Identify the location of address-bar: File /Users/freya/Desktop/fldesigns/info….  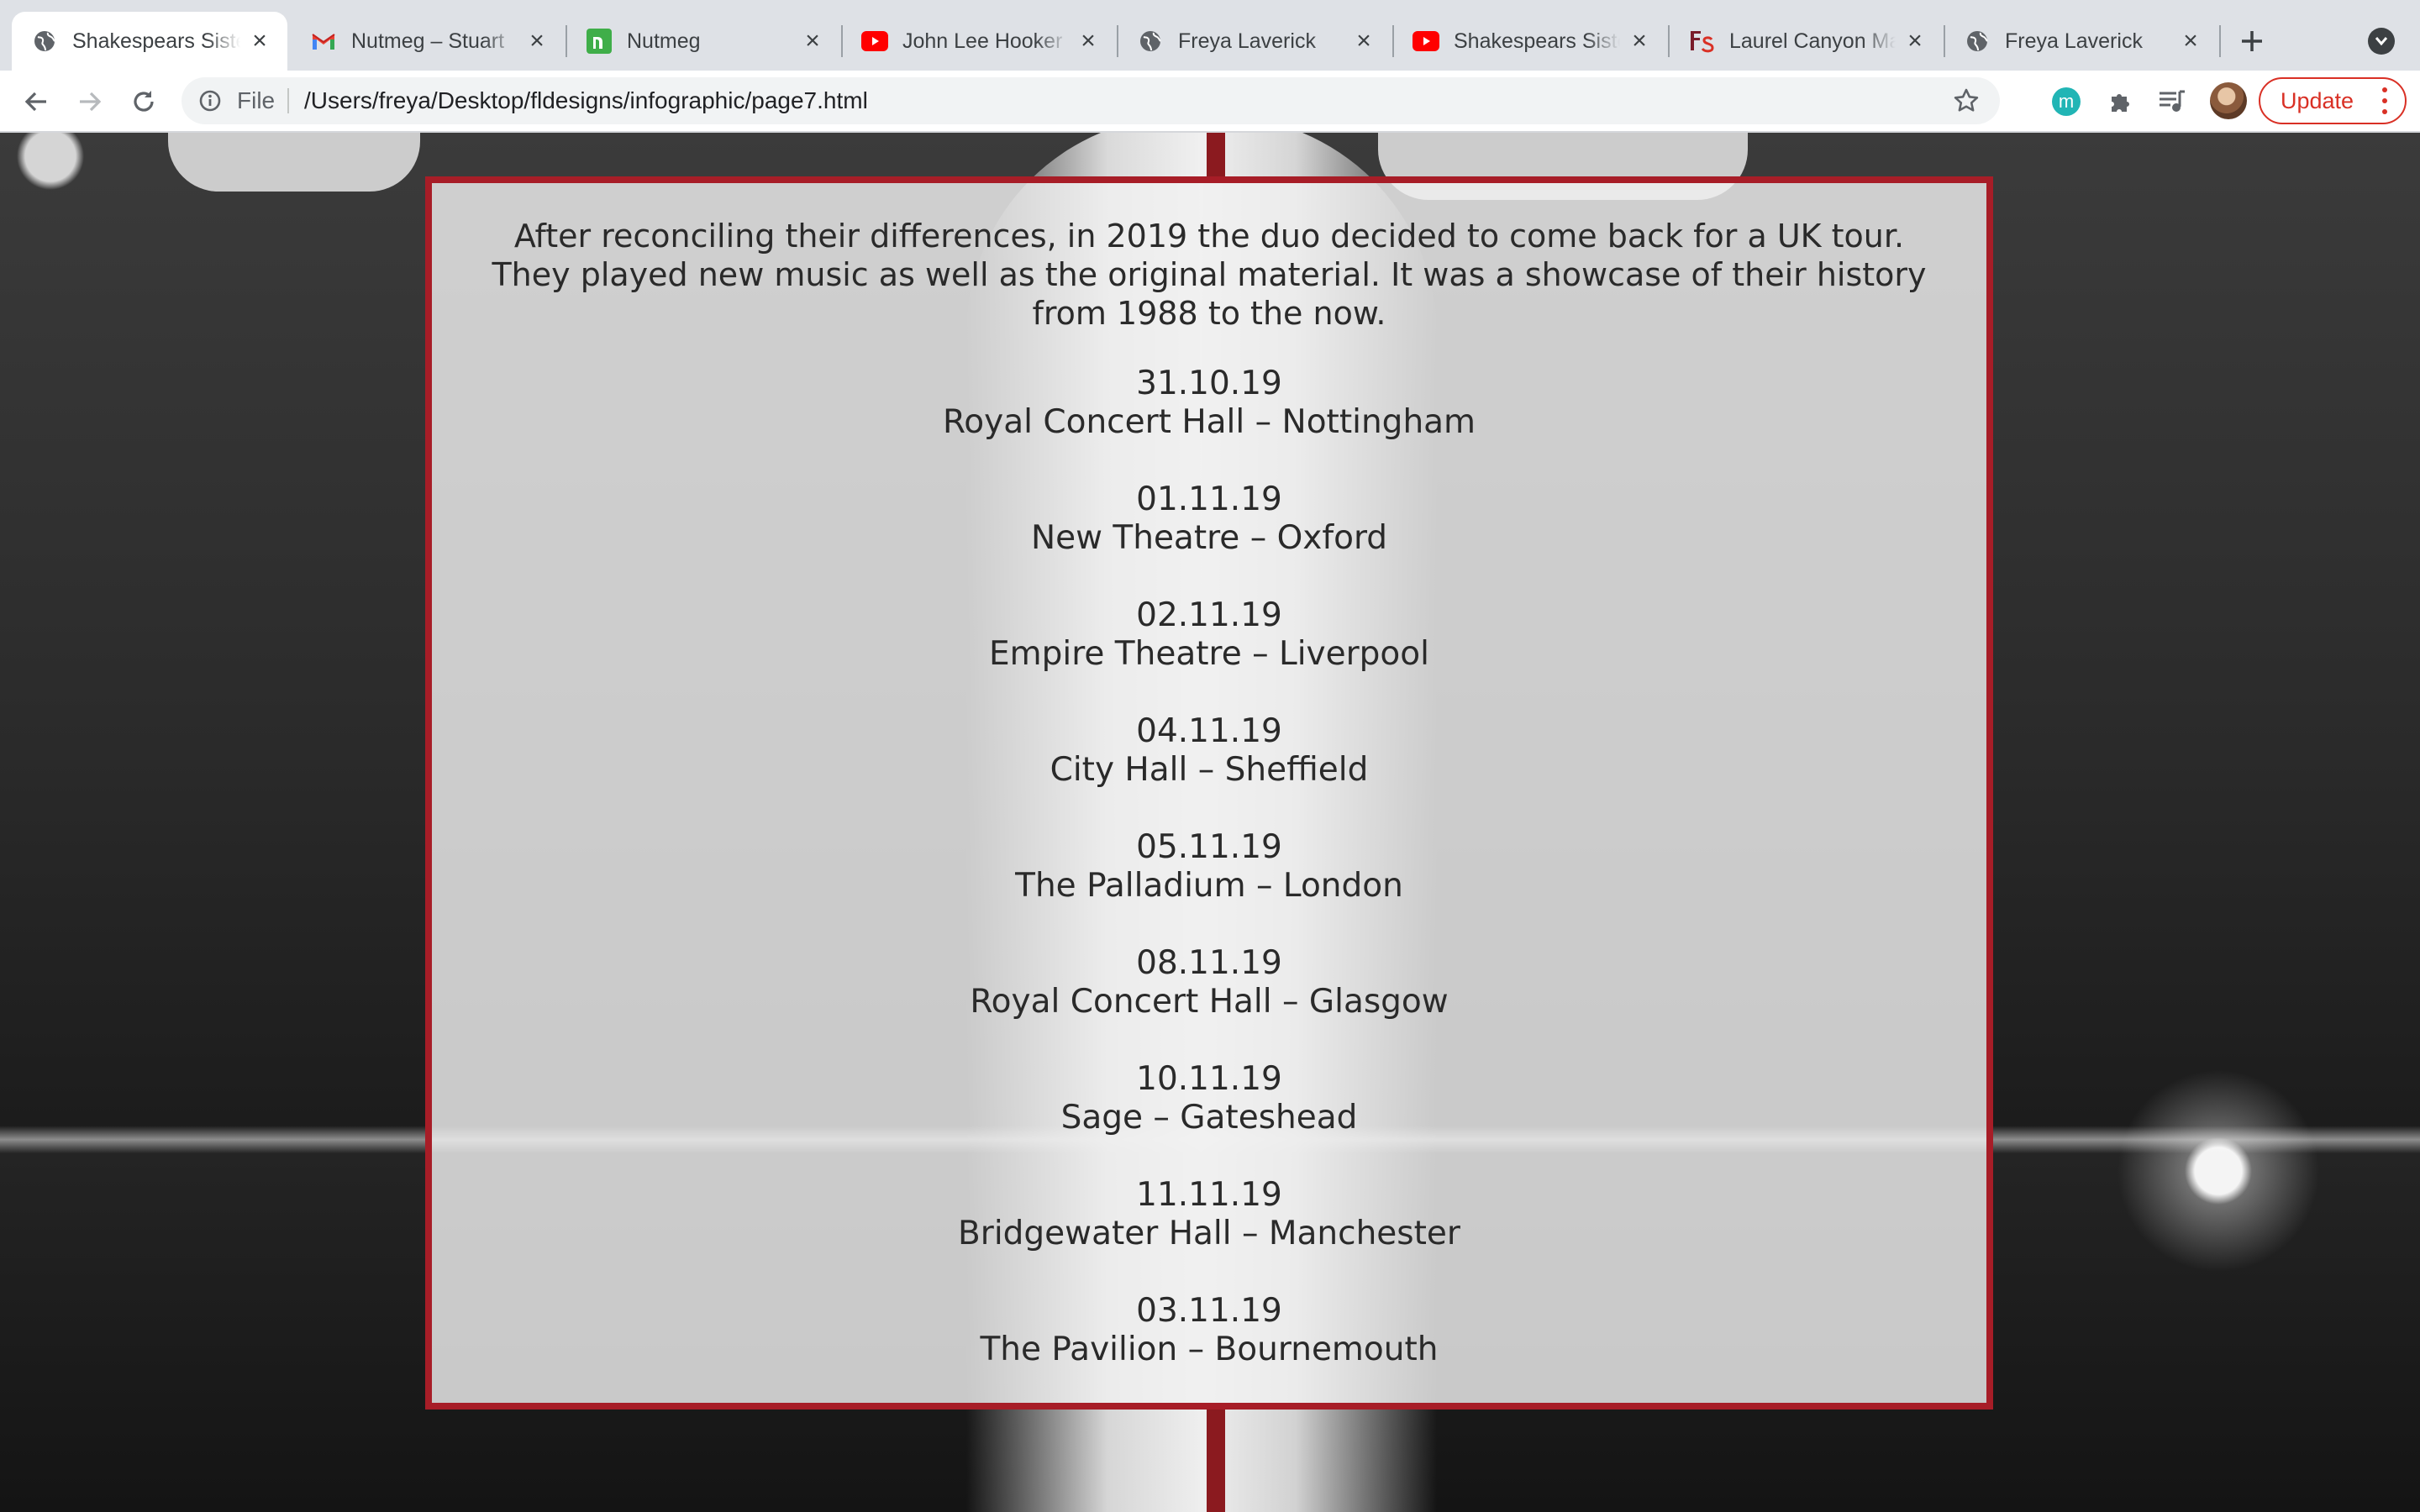
(1091, 100).